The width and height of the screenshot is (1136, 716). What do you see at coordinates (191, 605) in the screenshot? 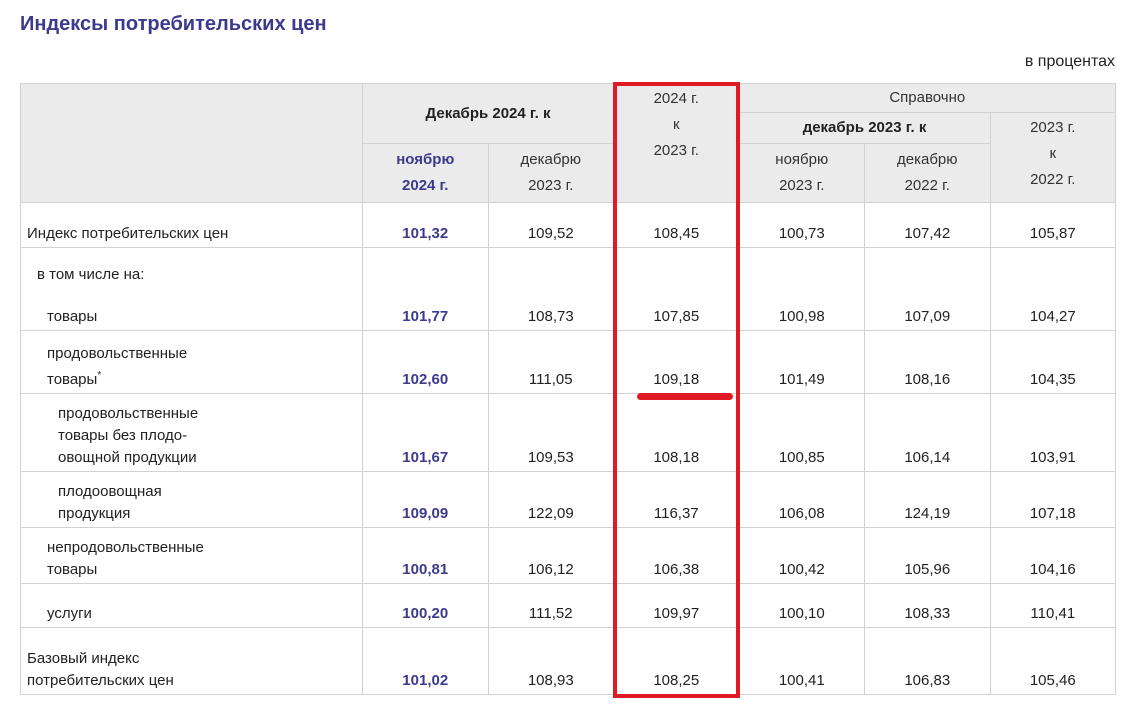
I see `row-label: услуги` at bounding box center [191, 605].